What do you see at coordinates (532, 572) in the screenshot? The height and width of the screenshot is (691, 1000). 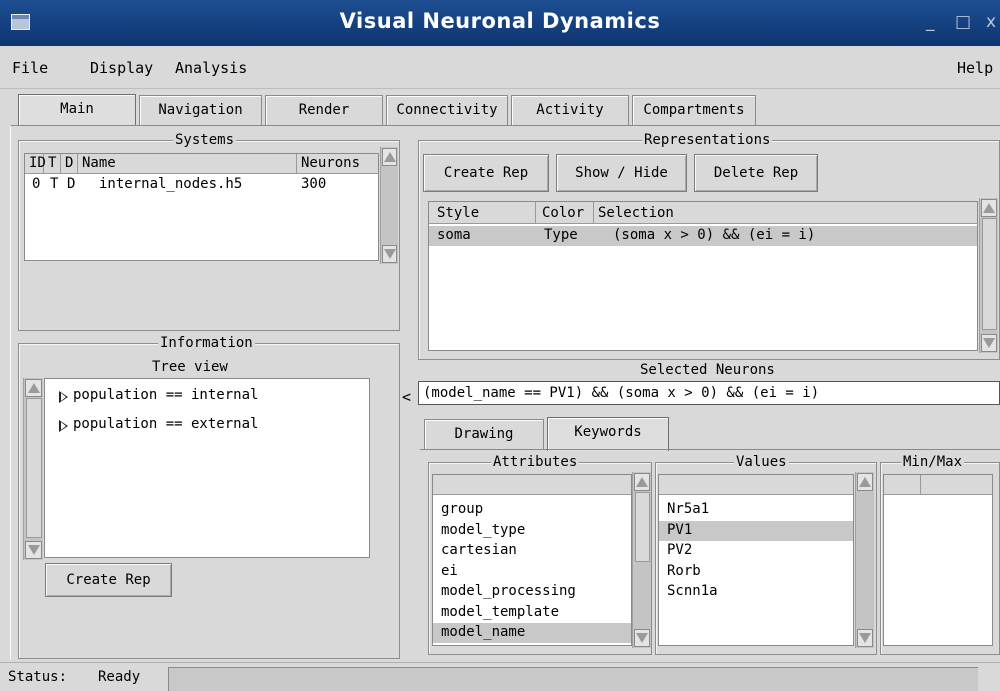 I see `list-item: ei` at bounding box center [532, 572].